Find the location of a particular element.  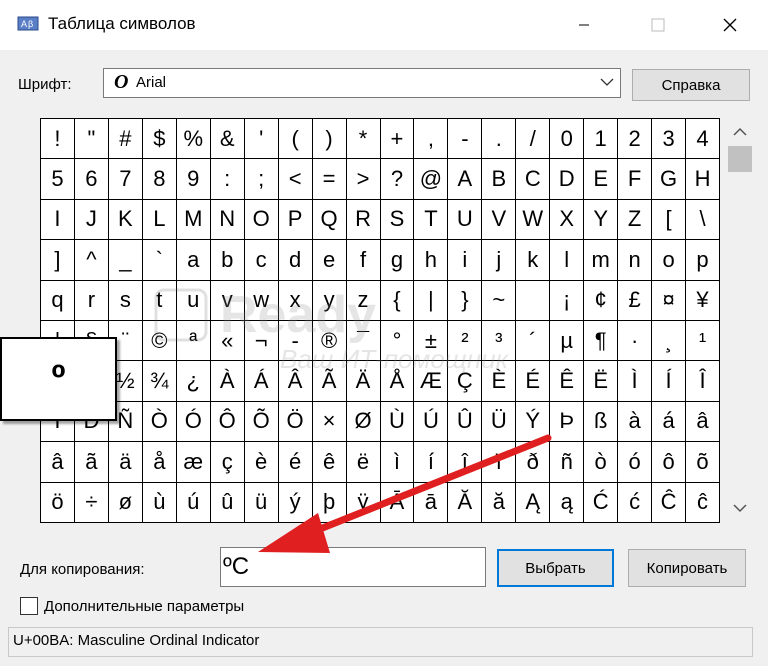

char-cell: O is located at coordinates (261, 220).